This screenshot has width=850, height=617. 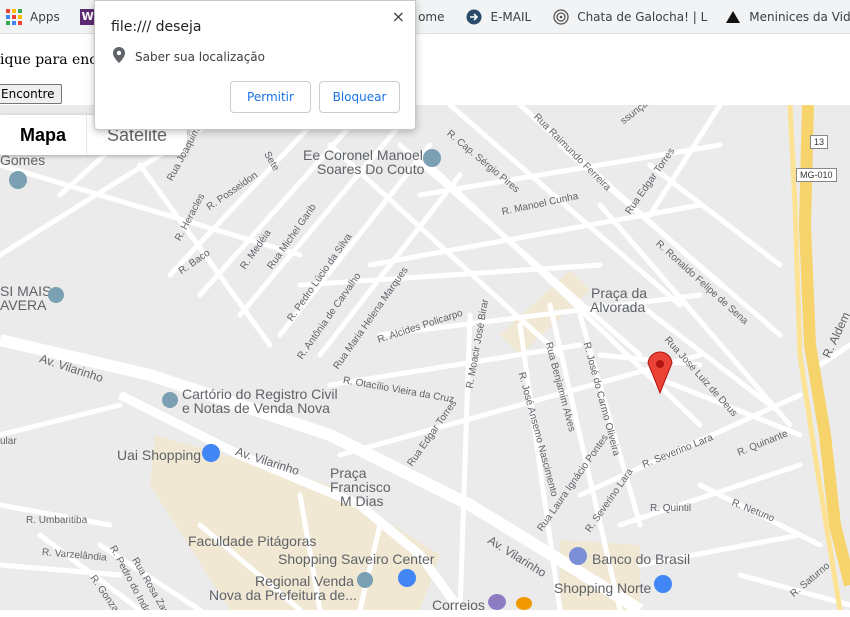 What do you see at coordinates (156, 27) in the screenshot?
I see `dialog-title: file:/// deseja` at bounding box center [156, 27].